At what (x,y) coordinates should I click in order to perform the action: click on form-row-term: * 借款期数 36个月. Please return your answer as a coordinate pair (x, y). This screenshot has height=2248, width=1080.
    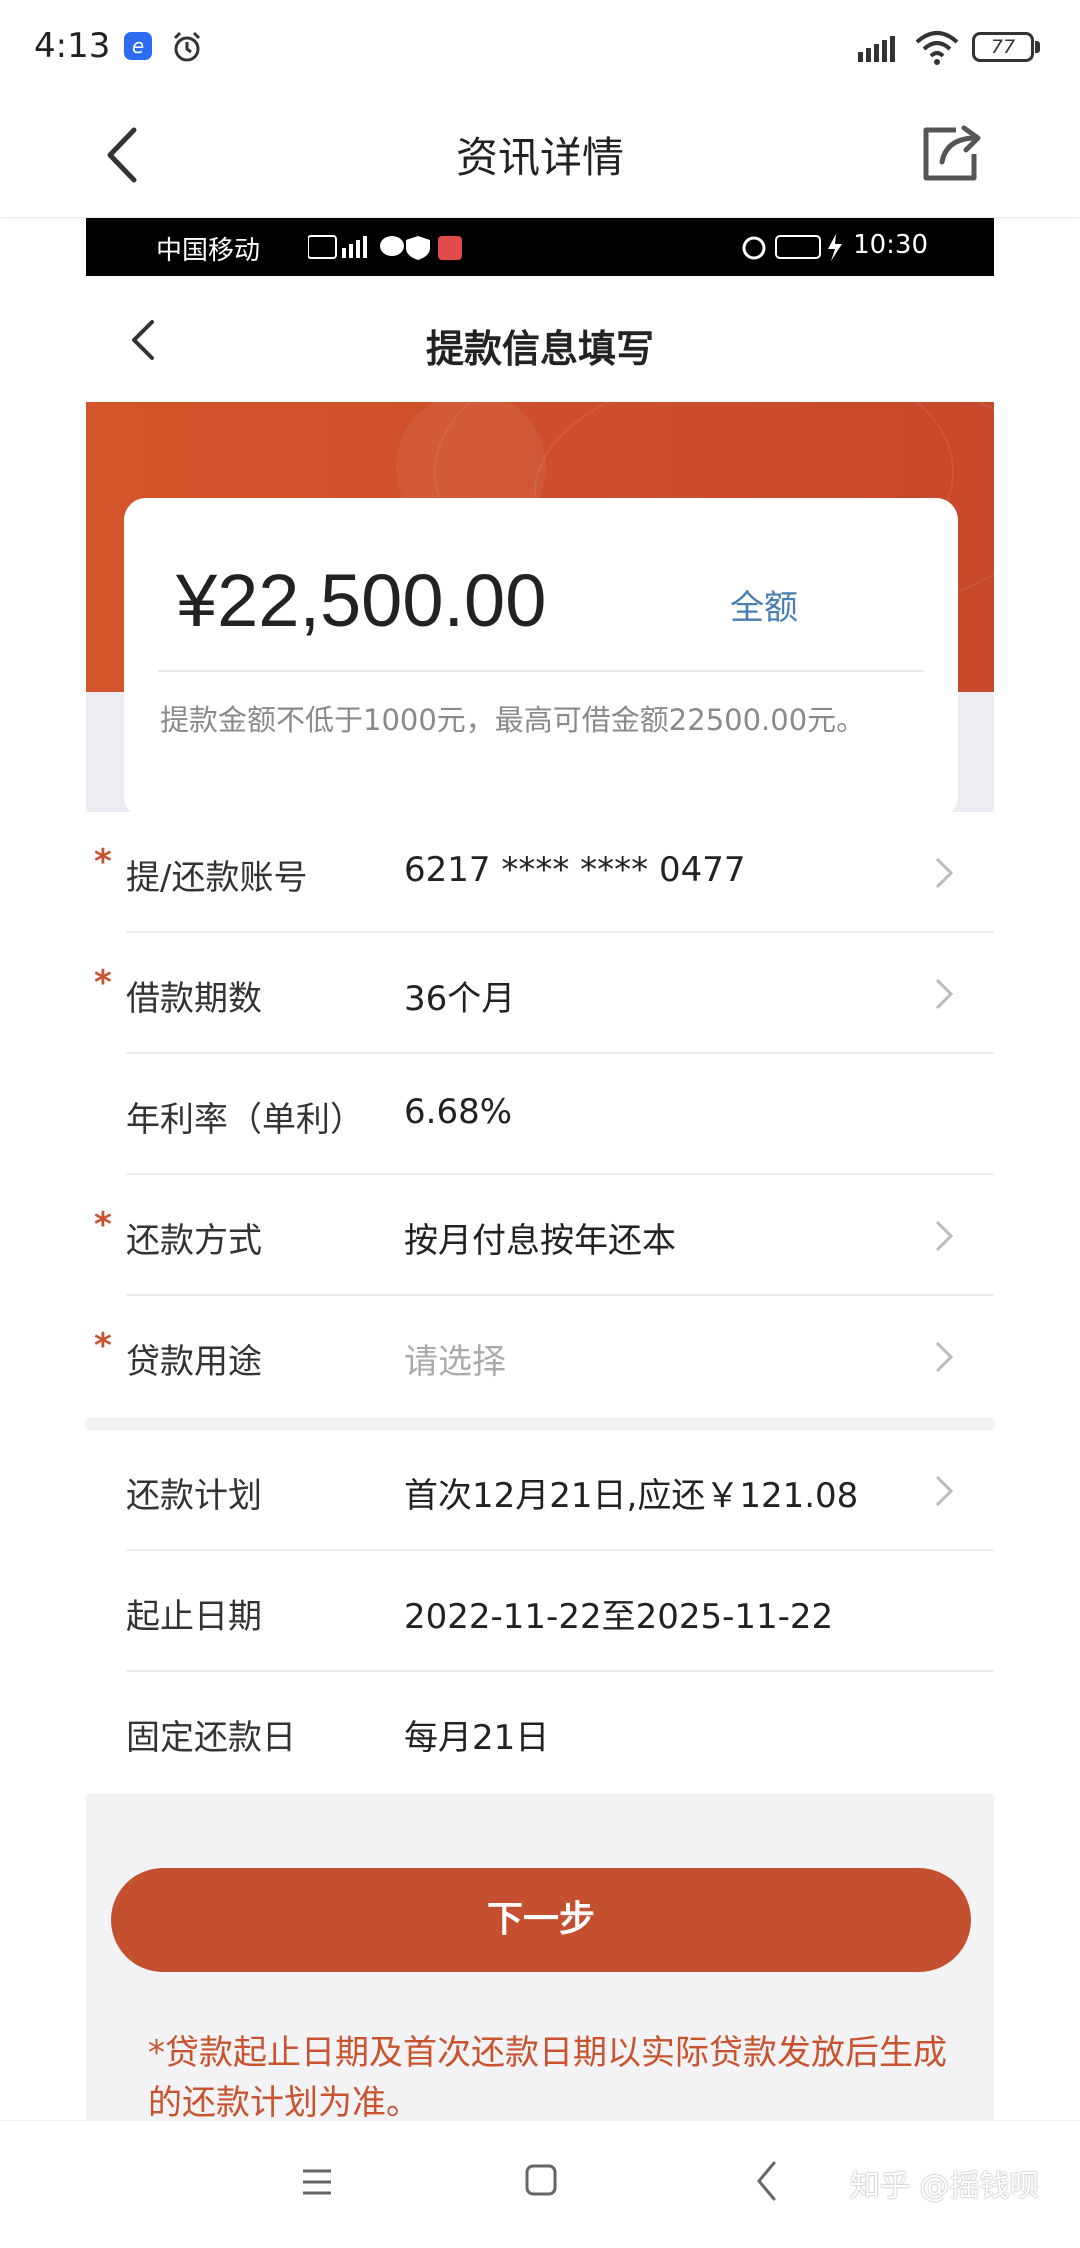
    Looking at the image, I should click on (540, 993).